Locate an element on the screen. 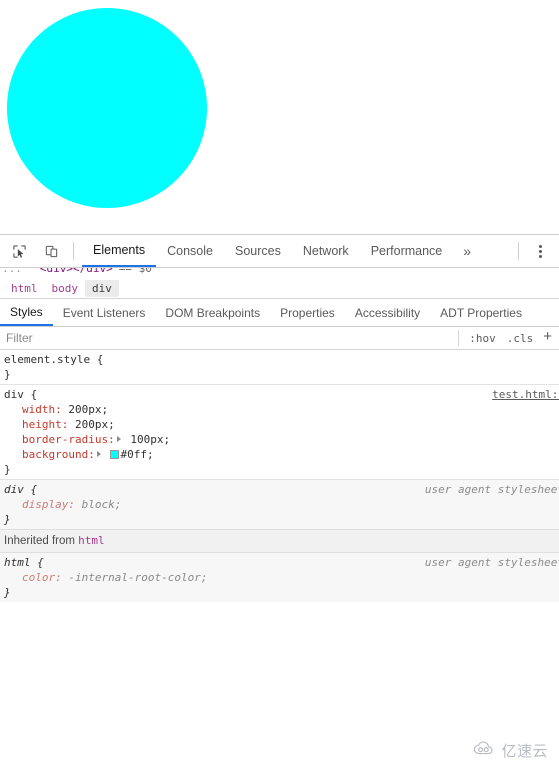 Image resolution: width=559 pixels, height=773 pixels. tab-event-listeners: Event Listeners is located at coordinates (104, 312).